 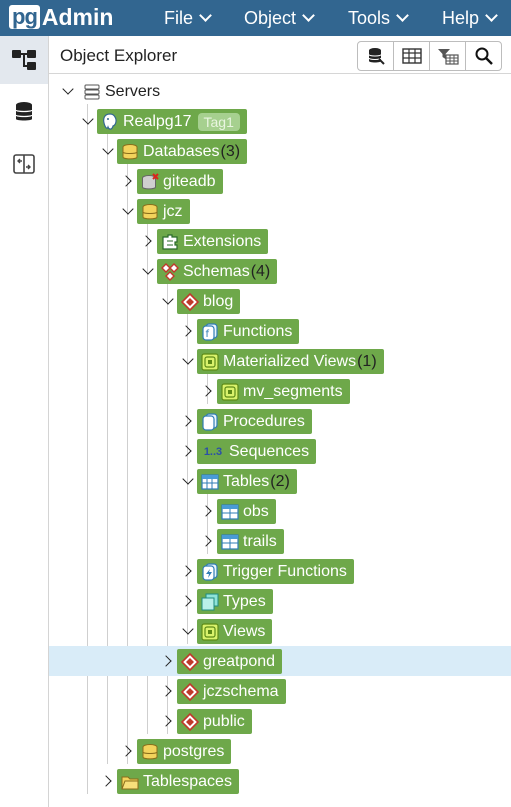 I want to click on sidebar-database-button, so click(x=24, y=112).